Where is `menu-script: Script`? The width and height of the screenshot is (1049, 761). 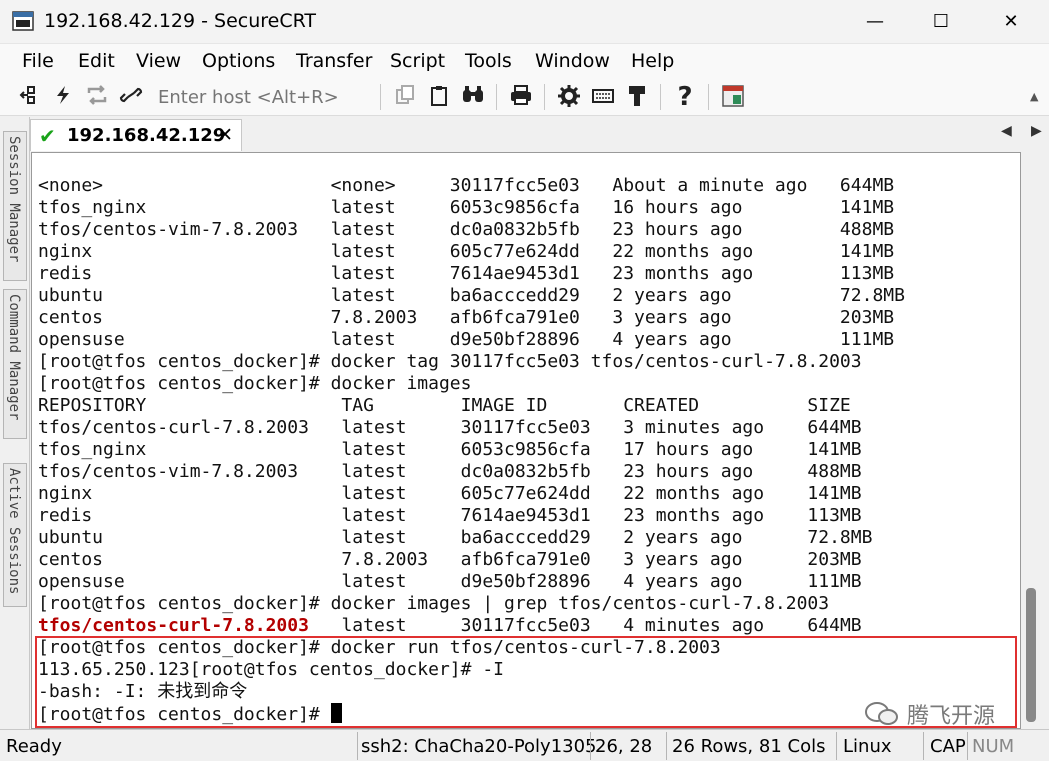
menu-script: Script is located at coordinates (417, 61).